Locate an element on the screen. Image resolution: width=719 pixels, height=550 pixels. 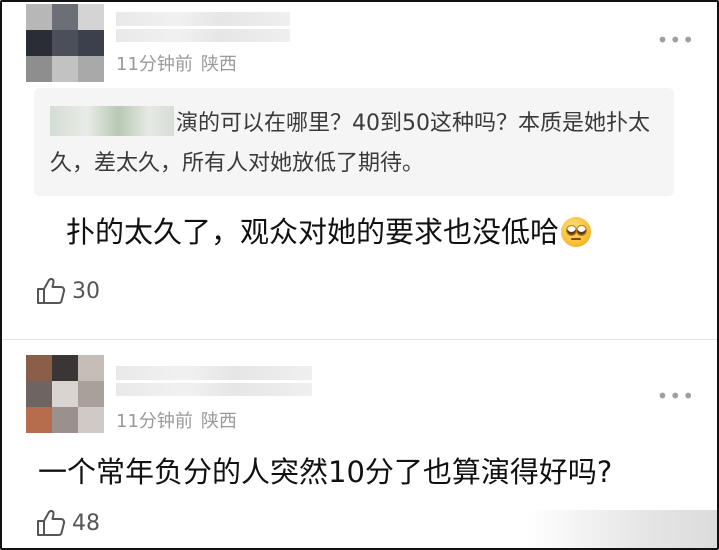
quoted-text: 演的可以在哪里？40到50这种吗？本质是她扑太久，差太久，所有人对她放低了期待。 is located at coordinates (350, 143).